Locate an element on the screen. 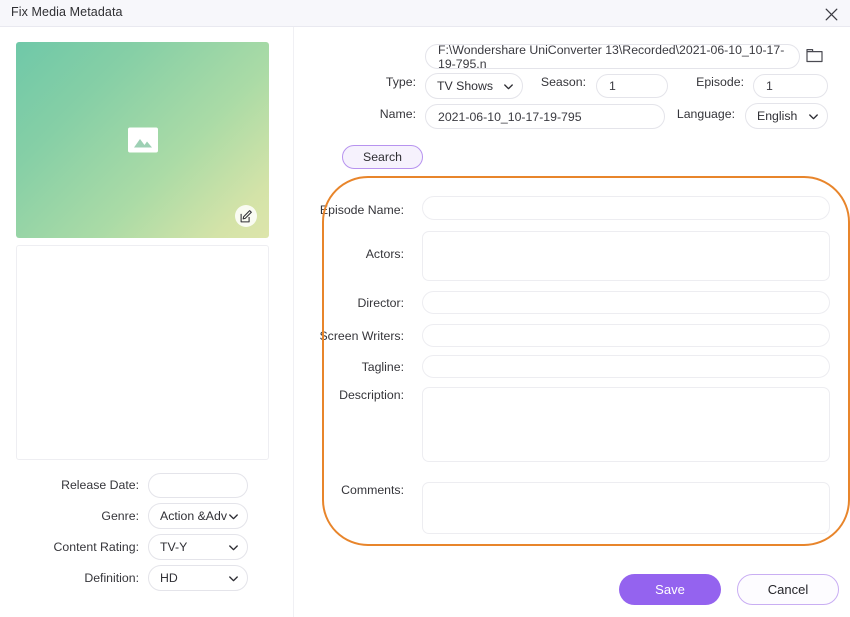 The height and width of the screenshot is (617, 850). type-select: TV Shows is located at coordinates (474, 86).